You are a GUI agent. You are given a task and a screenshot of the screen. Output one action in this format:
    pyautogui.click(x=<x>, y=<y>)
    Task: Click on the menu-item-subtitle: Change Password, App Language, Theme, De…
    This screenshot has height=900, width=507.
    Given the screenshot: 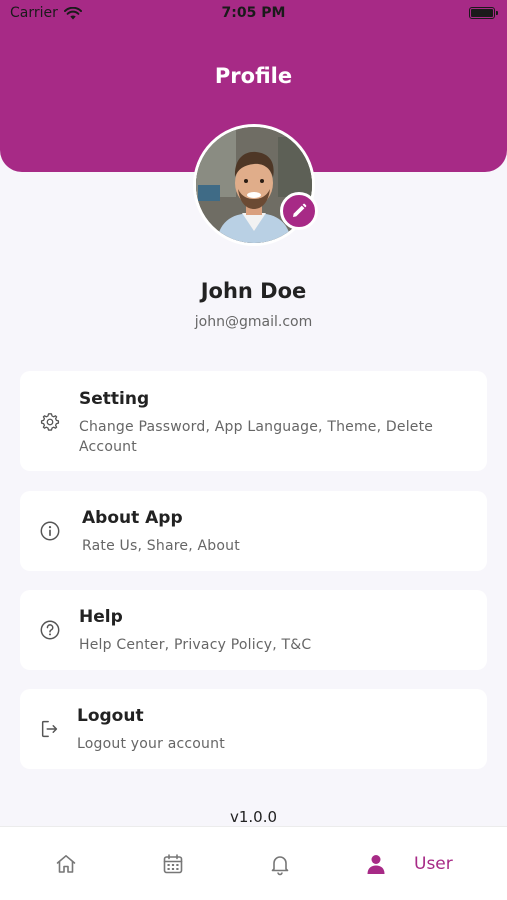 What is the action you would take?
    pyautogui.click(x=256, y=437)
    